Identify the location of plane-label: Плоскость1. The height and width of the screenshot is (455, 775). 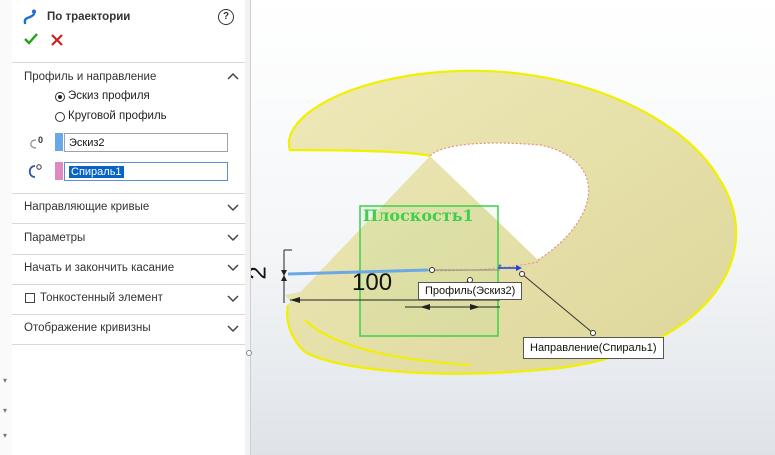
(418, 215).